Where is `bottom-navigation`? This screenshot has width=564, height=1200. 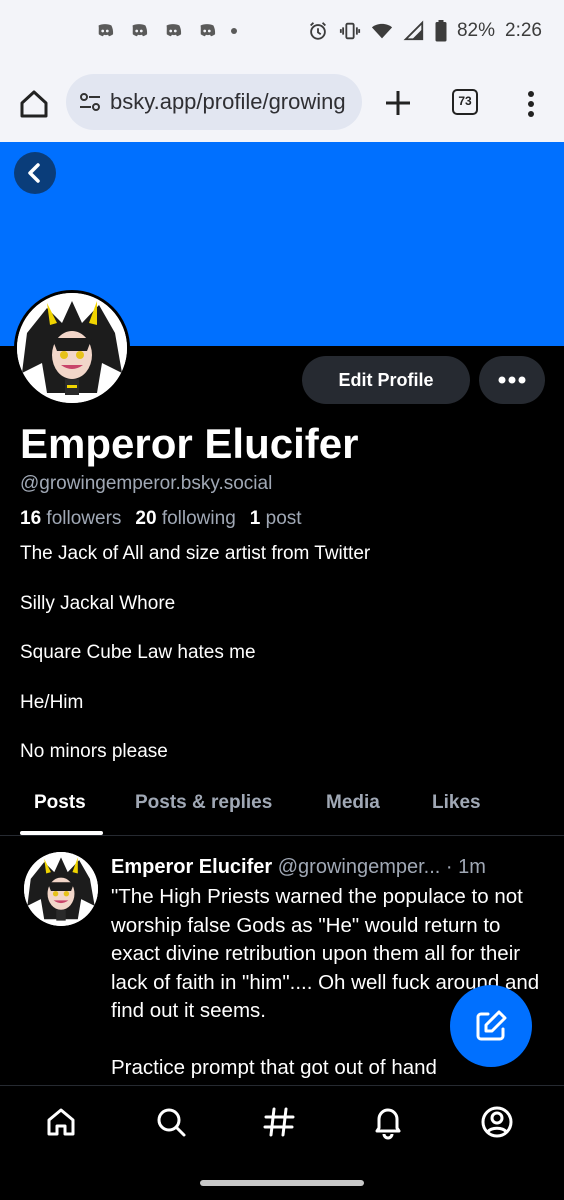
bottom-navigation is located at coordinates (282, 1126).